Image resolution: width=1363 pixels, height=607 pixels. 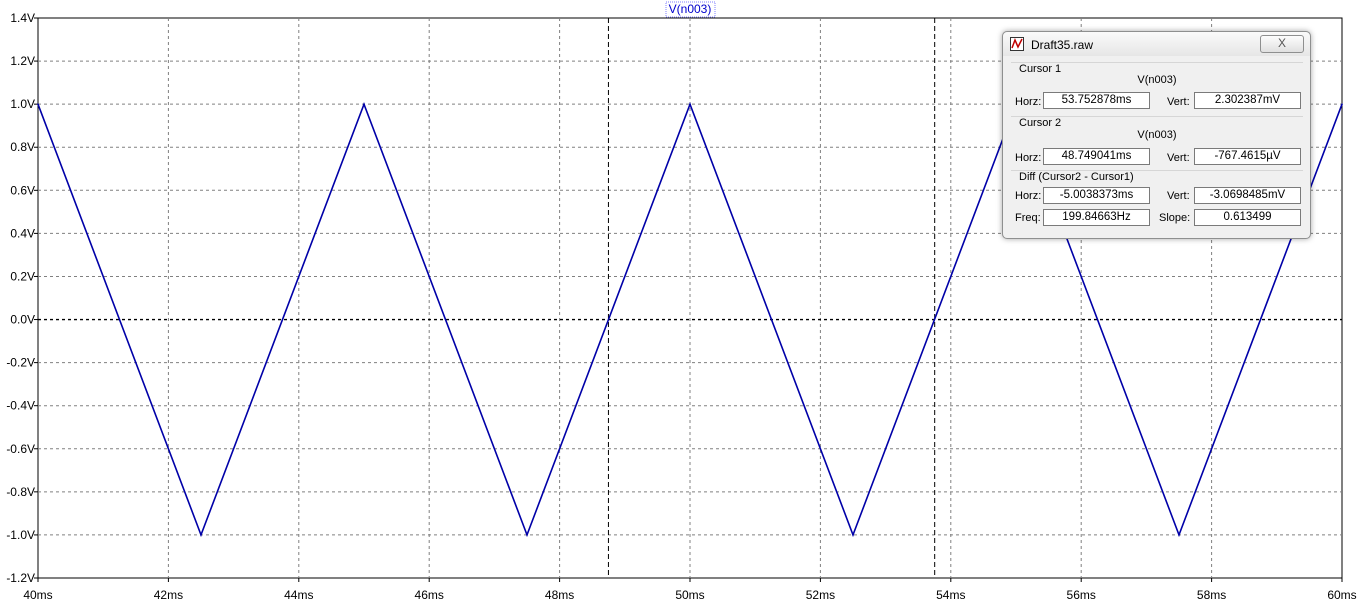 I want to click on y-tick-label: 0.0V, so click(x=22, y=320).